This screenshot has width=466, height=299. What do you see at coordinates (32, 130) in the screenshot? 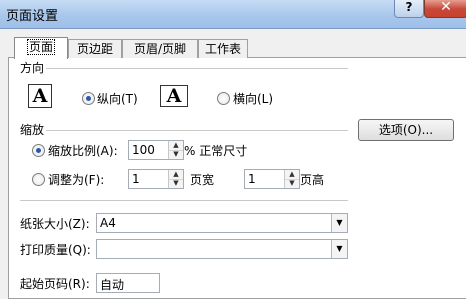
I see `scaling-section-label: 缩放` at bounding box center [32, 130].